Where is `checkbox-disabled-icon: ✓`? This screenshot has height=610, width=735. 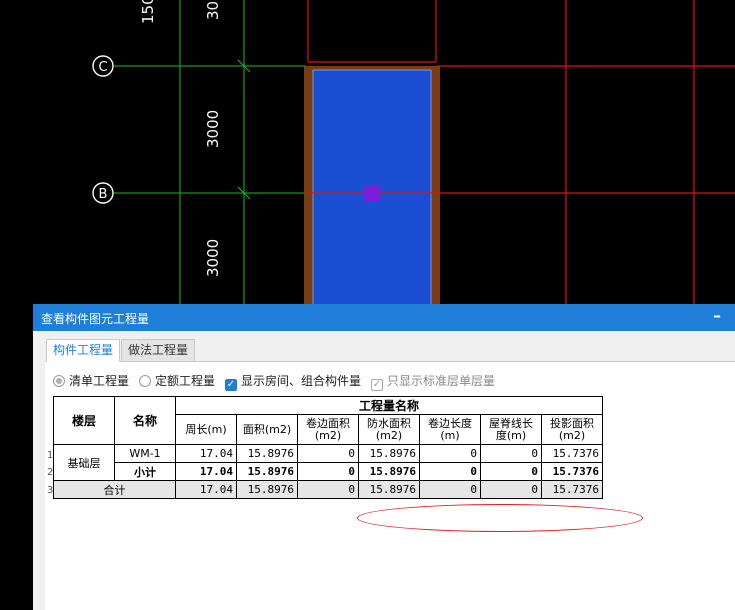 checkbox-disabled-icon: ✓ is located at coordinates (377, 385).